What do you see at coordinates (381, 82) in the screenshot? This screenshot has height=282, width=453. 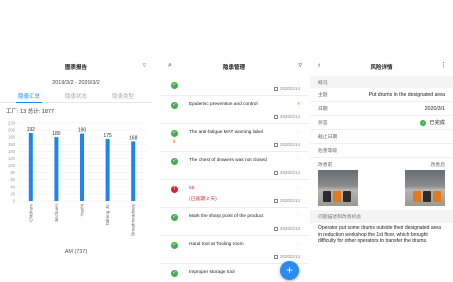 I see `section-overview: 概况` at bounding box center [381, 82].